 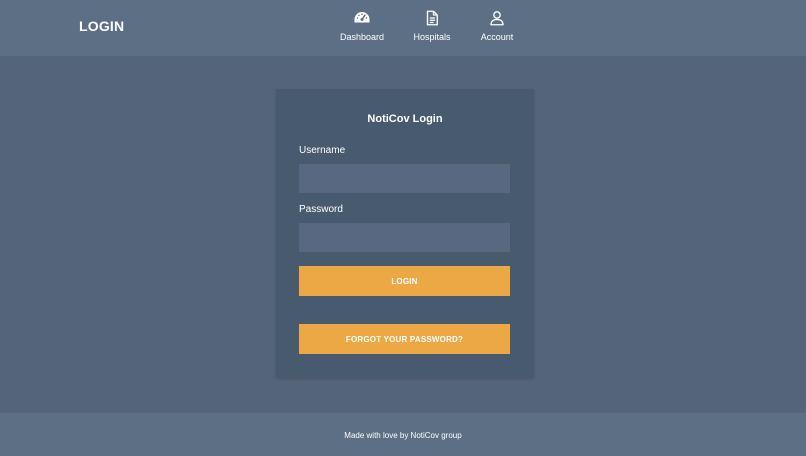 I want to click on dashboard-gauge-icon, so click(x=362, y=18).